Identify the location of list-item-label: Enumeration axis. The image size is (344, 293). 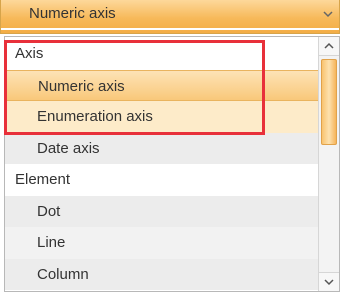
(95, 116).